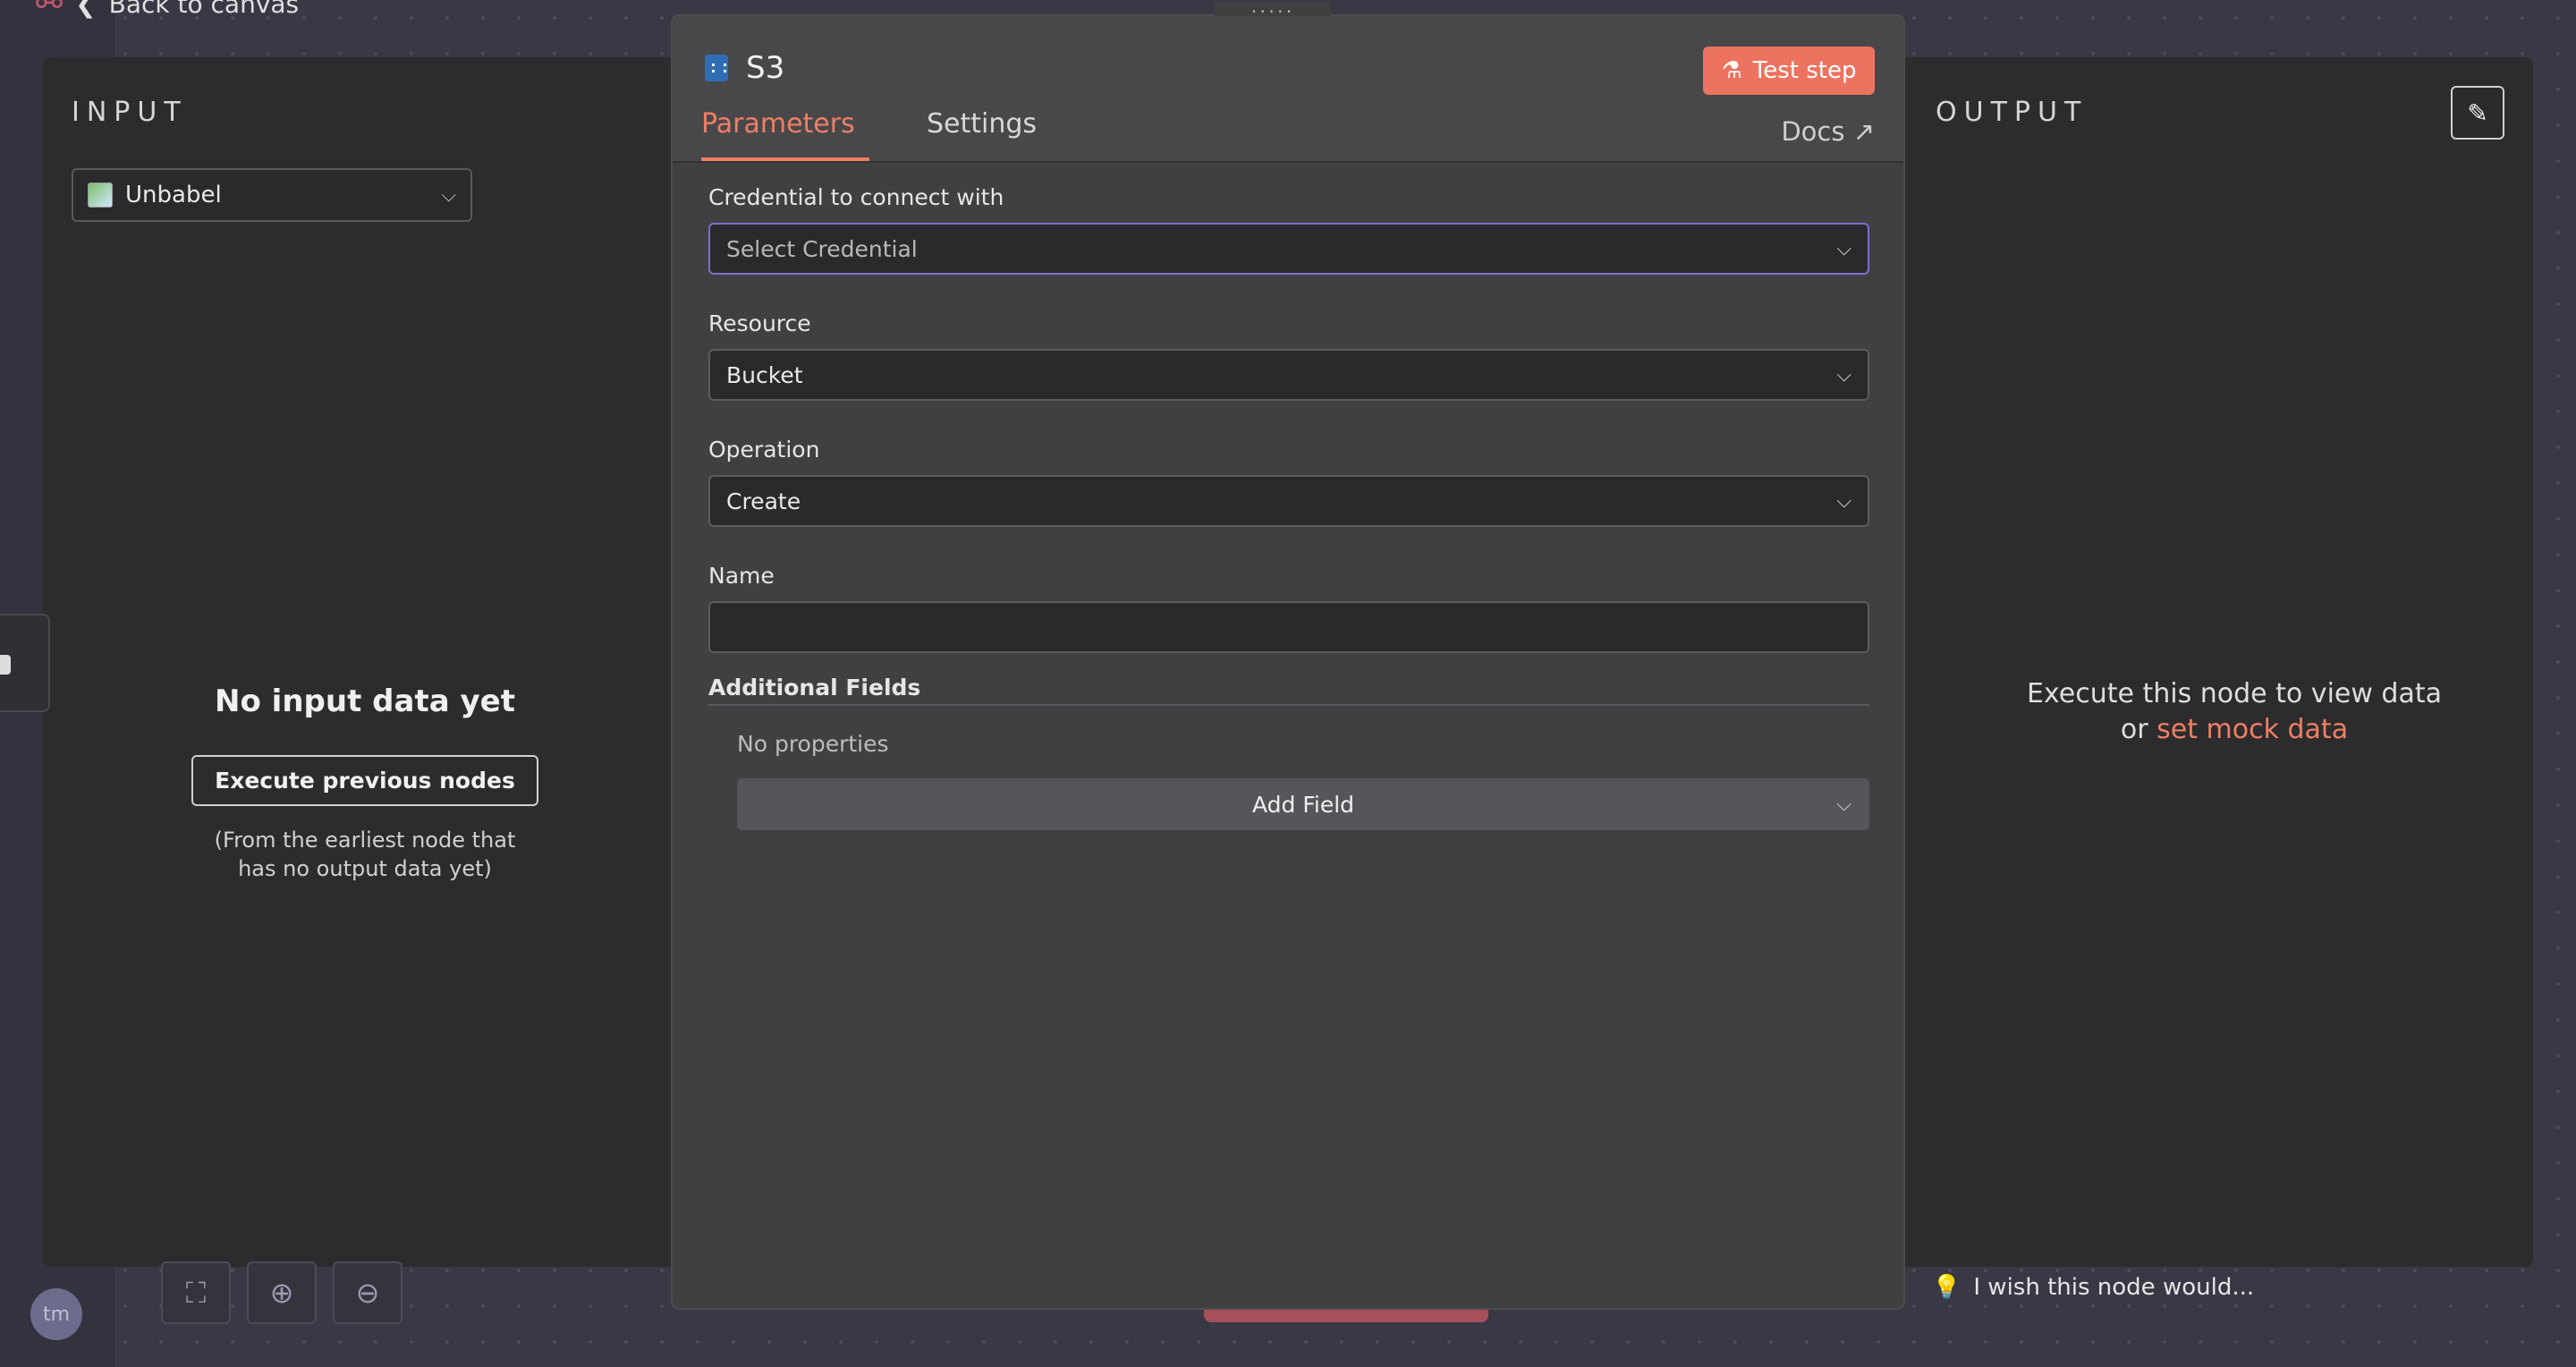 The height and width of the screenshot is (1367, 2576). I want to click on canvas-zoom-controls: ⛶ ⊕ ⊖, so click(281, 1292).